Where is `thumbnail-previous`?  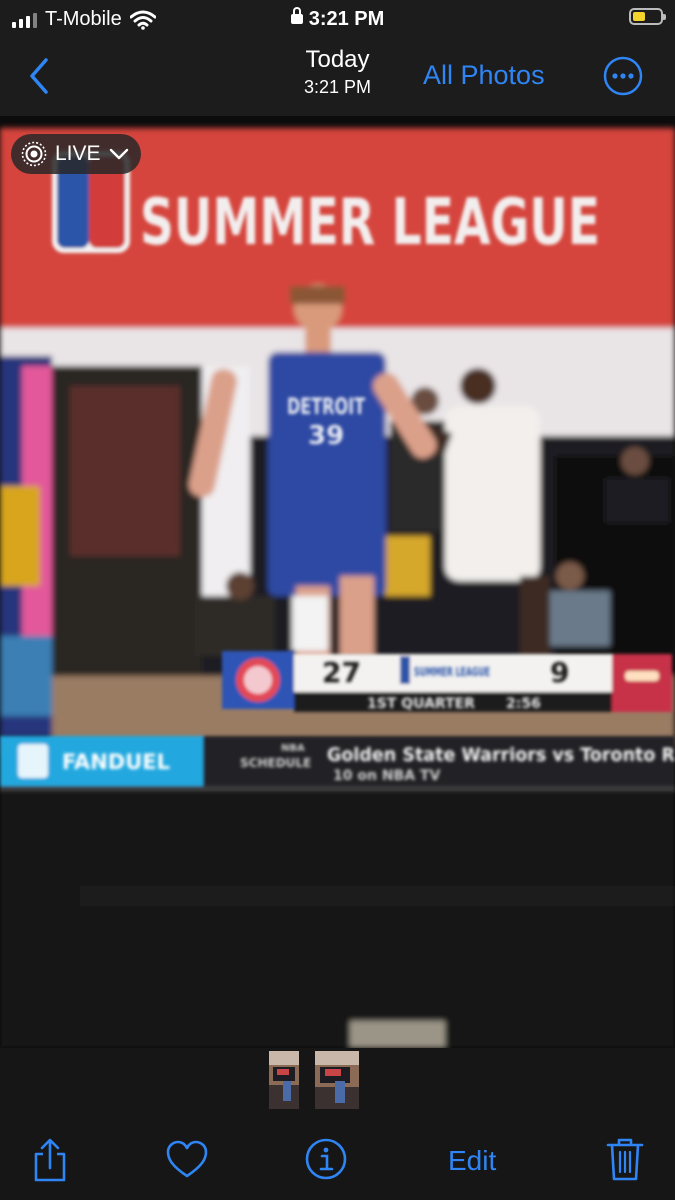
thumbnail-previous is located at coordinates (284, 1080).